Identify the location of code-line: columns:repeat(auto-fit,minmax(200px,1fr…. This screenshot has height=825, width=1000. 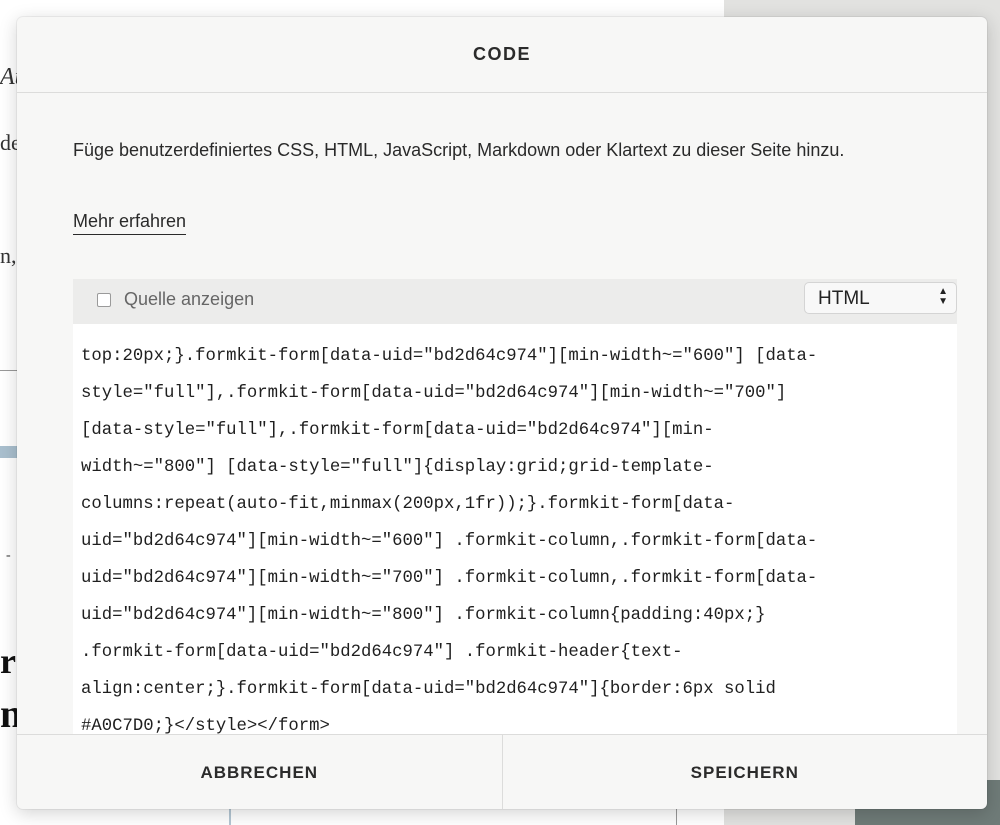
(408, 504).